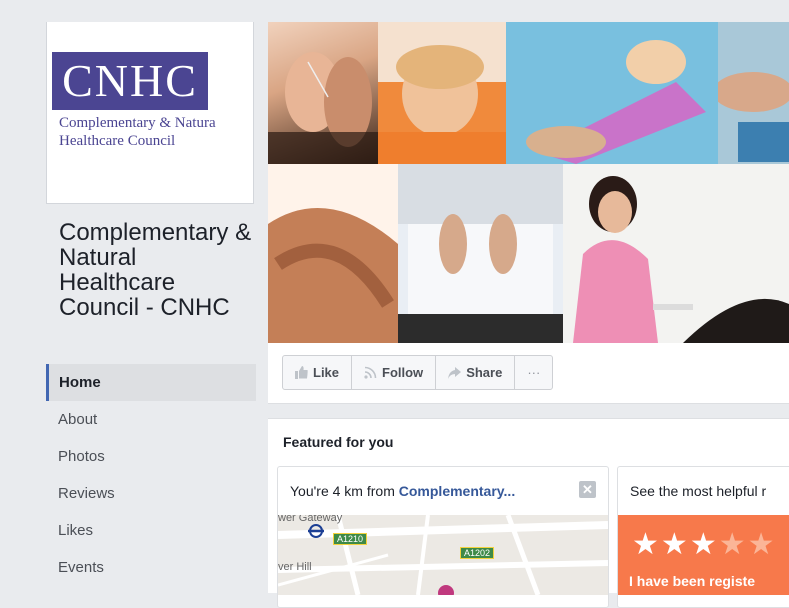 Image resolution: width=789 pixels, height=608 pixels. I want to click on nav-item-likes: Likes, so click(151, 530).